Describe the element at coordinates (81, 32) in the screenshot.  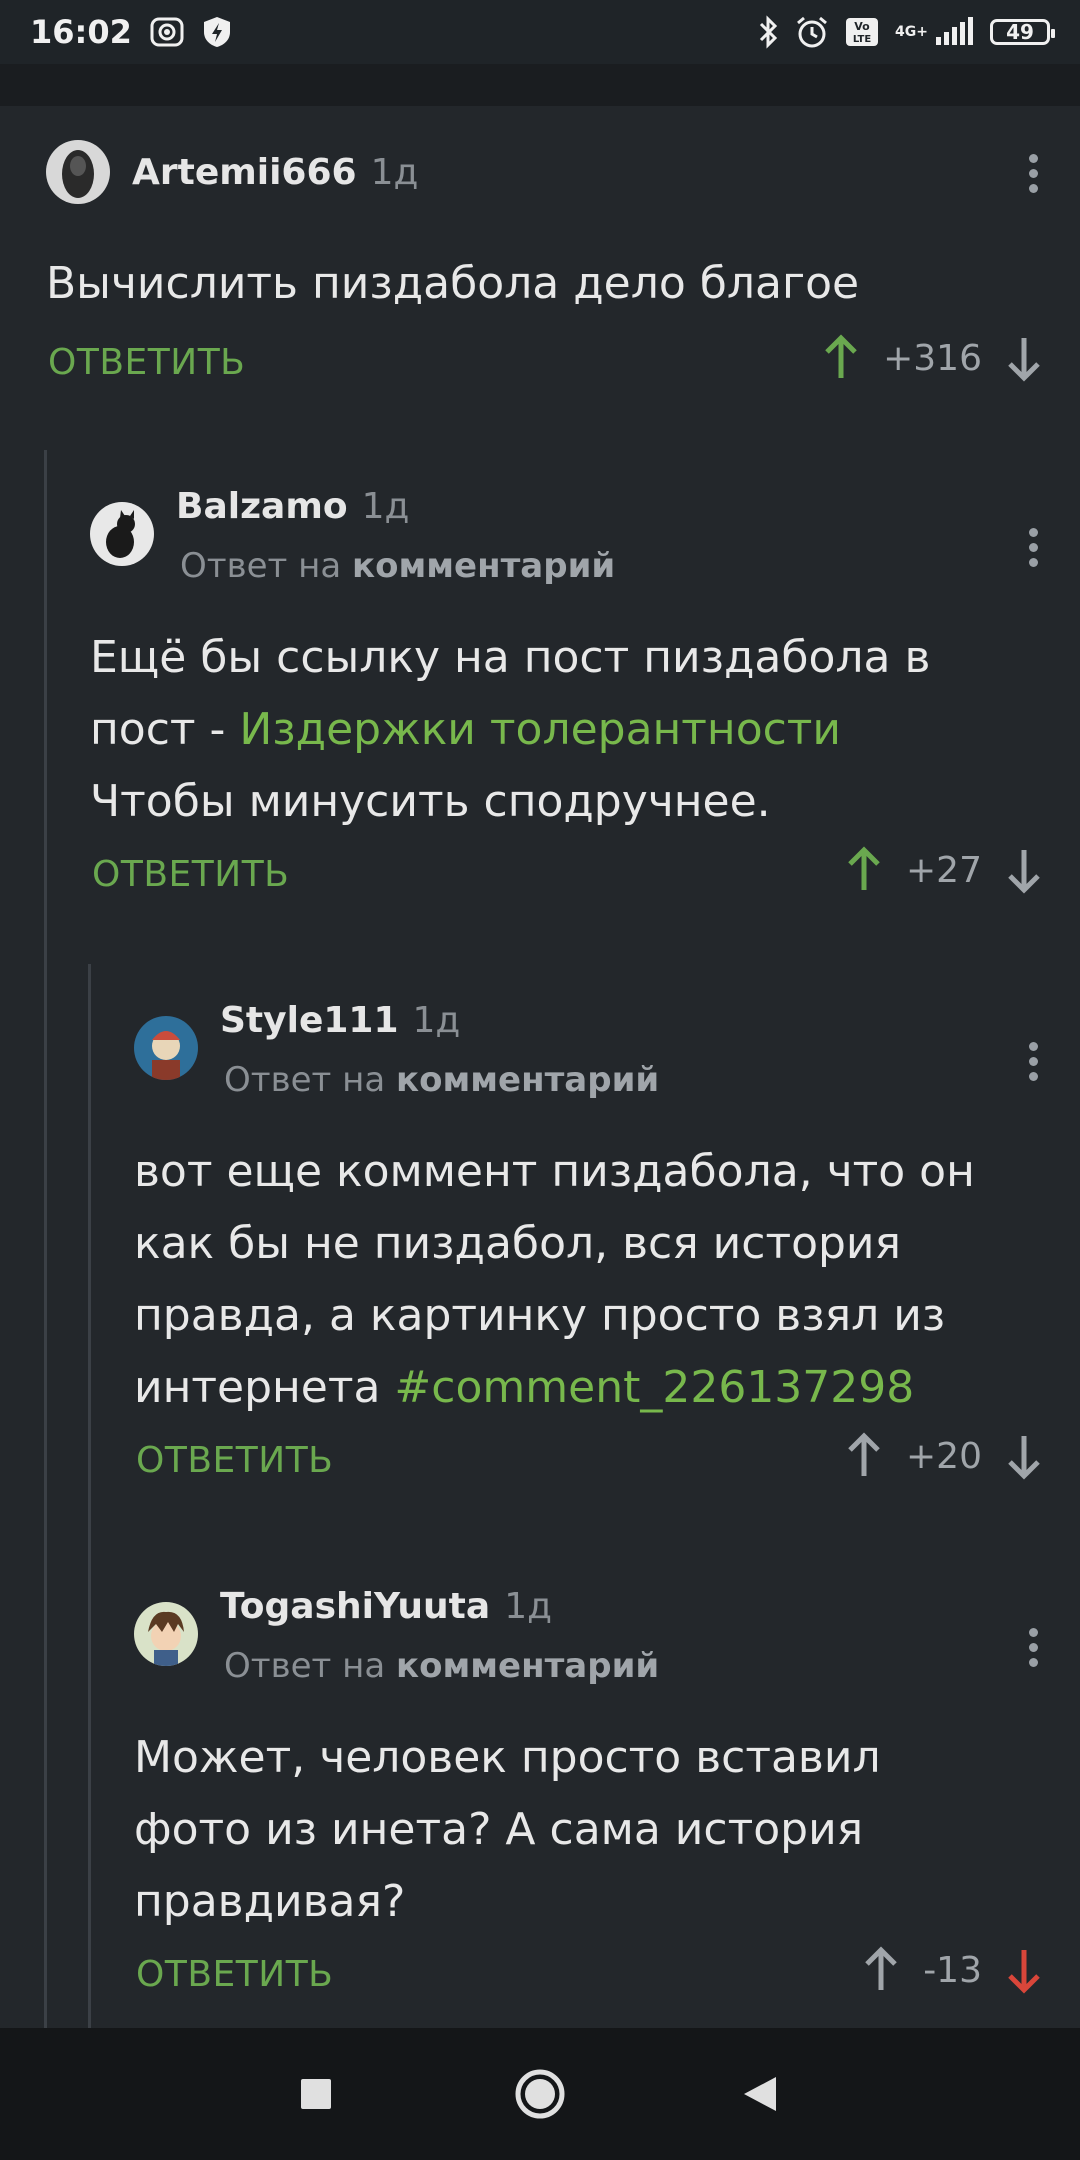
I see `status-time: 16:02` at that location.